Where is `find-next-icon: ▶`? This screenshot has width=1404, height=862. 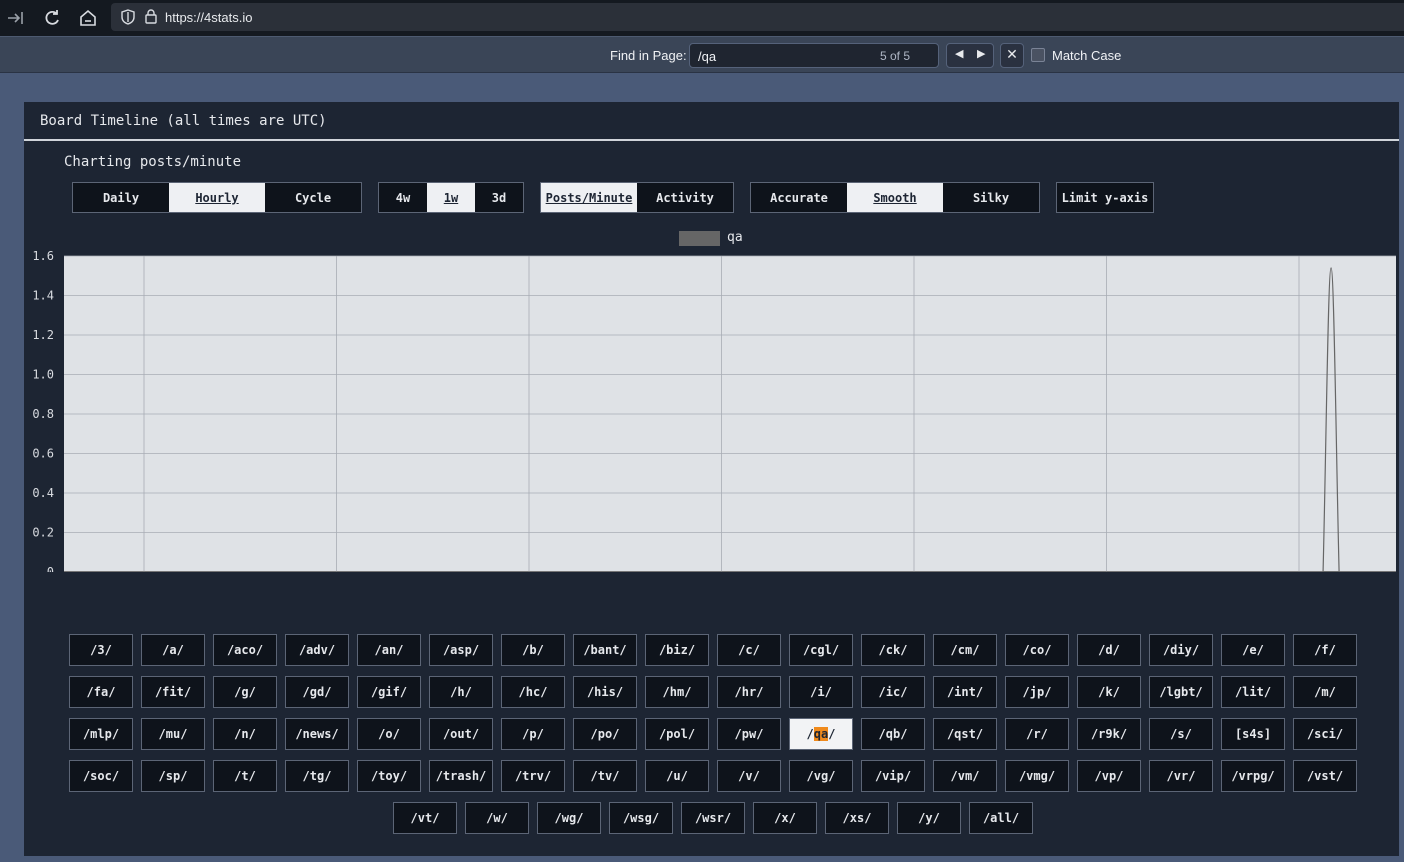
find-next-icon: ▶ is located at coordinates (981, 53).